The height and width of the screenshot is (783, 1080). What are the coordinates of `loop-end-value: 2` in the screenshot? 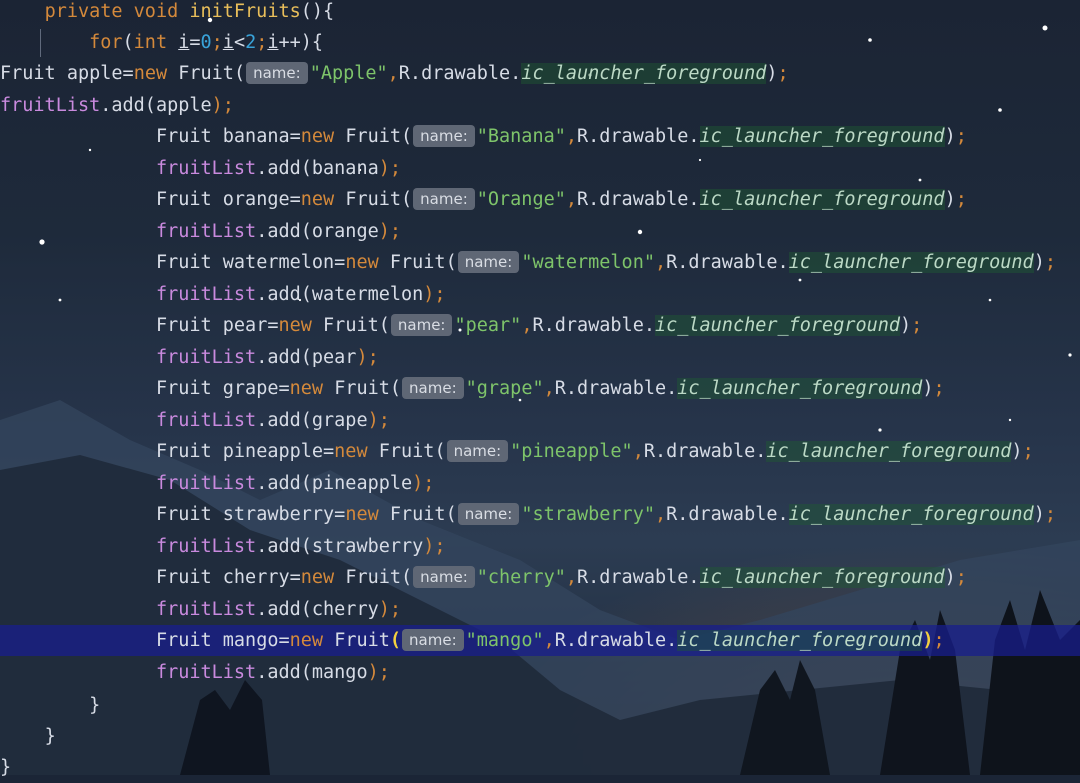 It's located at (251, 42).